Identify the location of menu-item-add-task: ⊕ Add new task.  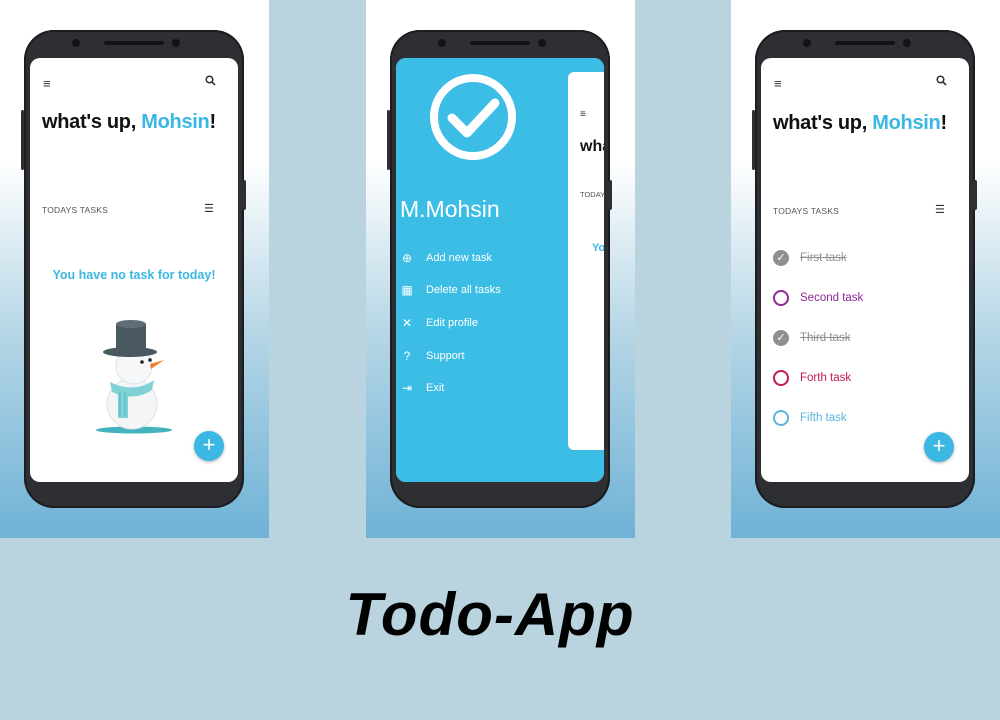
(446, 258).